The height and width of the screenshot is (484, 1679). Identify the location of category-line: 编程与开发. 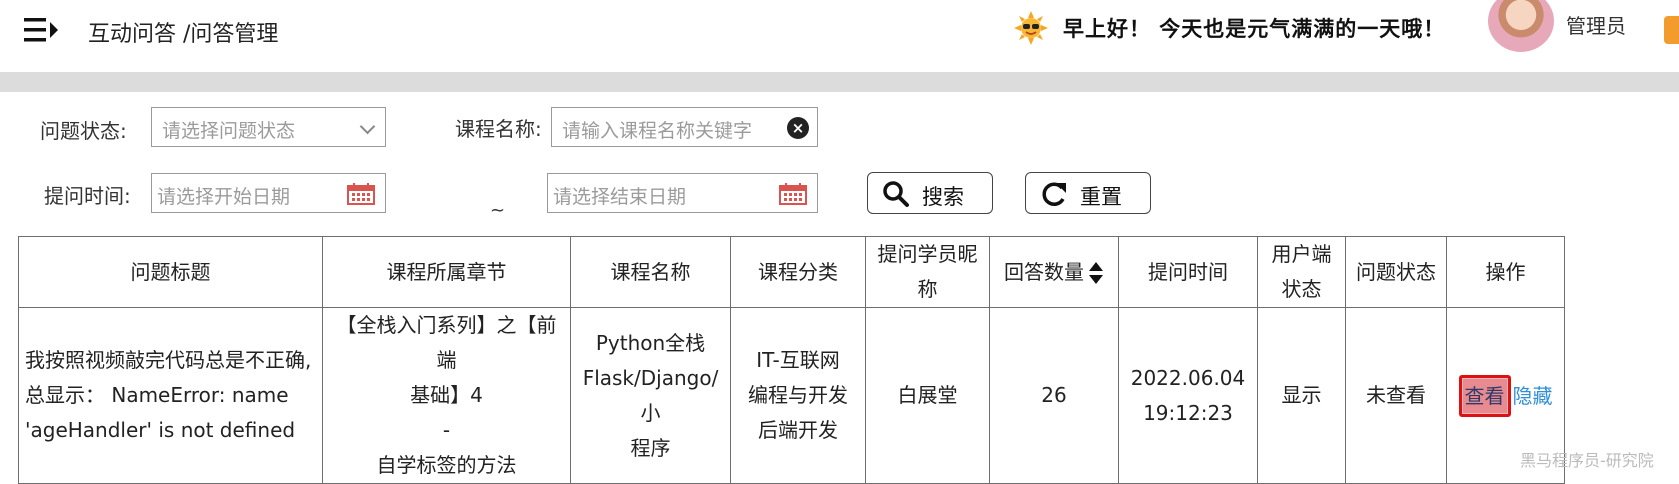
(798, 395).